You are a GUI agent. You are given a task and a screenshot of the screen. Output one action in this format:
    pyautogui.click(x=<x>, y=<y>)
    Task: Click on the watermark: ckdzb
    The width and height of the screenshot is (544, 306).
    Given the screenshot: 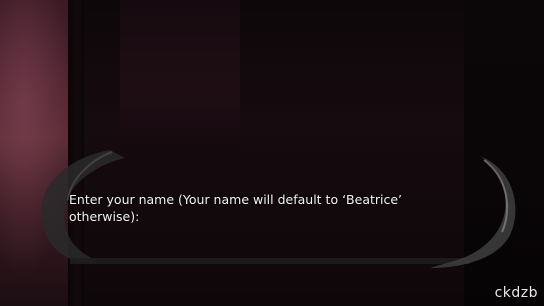 What is the action you would take?
    pyautogui.click(x=516, y=293)
    